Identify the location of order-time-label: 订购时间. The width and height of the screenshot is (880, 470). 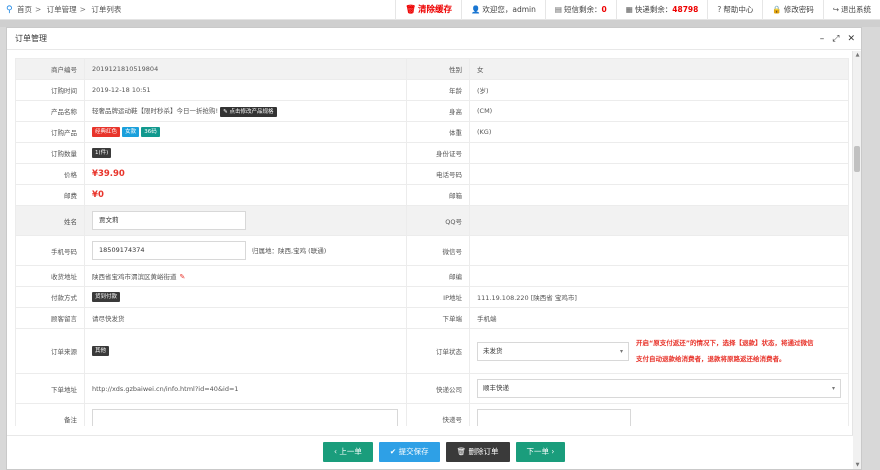
(50, 90).